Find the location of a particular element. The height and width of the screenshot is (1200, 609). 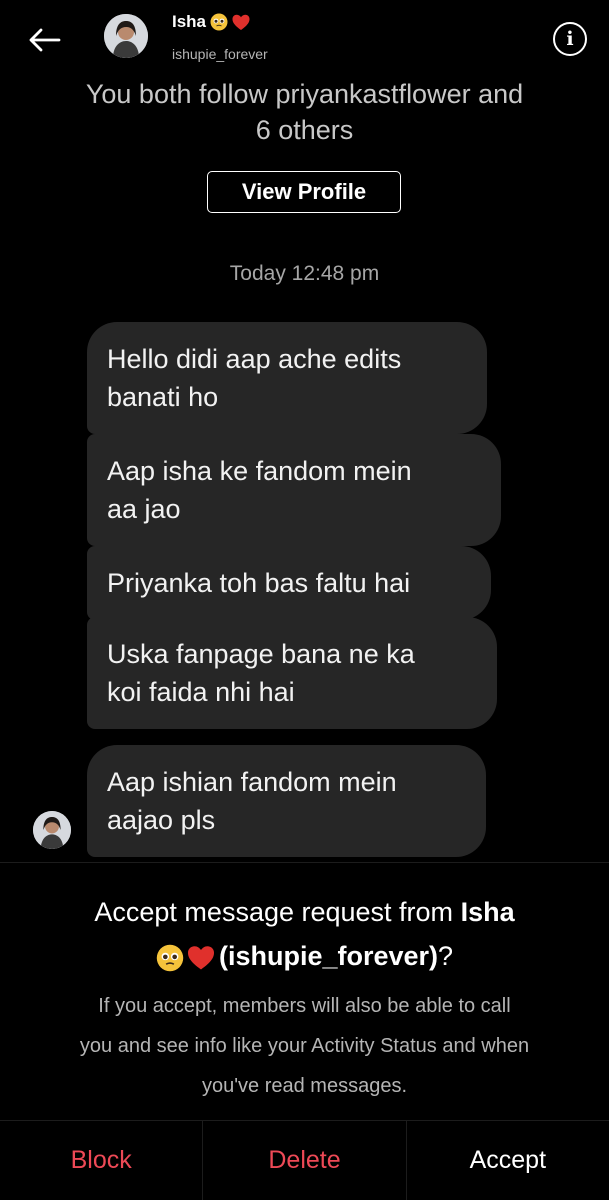

request-title-username: (ishupie_forever) is located at coordinates (328, 956).